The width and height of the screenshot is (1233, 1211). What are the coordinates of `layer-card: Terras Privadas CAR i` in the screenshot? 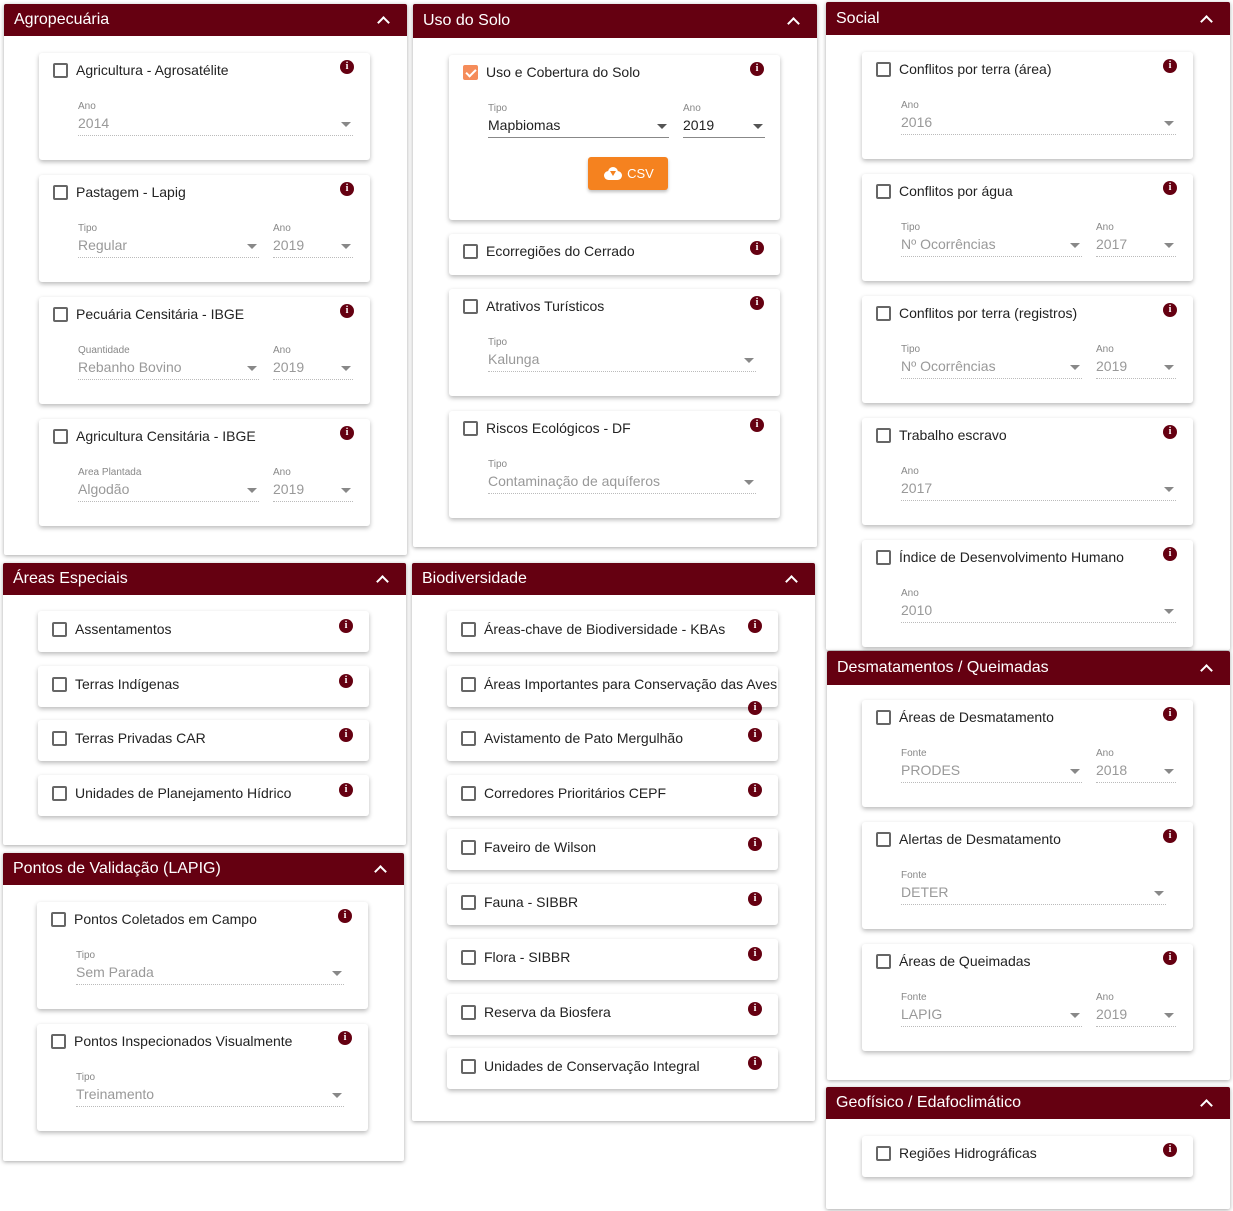 It's located at (203, 740).